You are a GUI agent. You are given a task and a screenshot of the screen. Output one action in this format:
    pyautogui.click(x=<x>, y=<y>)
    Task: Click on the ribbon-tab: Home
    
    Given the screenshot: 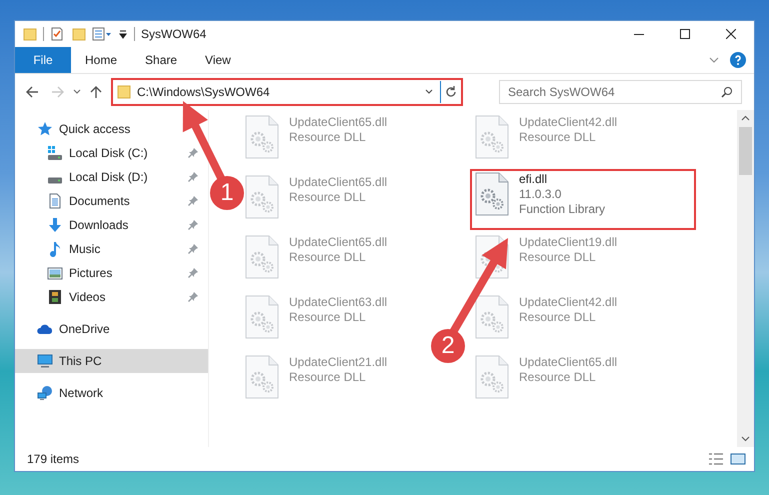 What is the action you would take?
    pyautogui.click(x=101, y=60)
    